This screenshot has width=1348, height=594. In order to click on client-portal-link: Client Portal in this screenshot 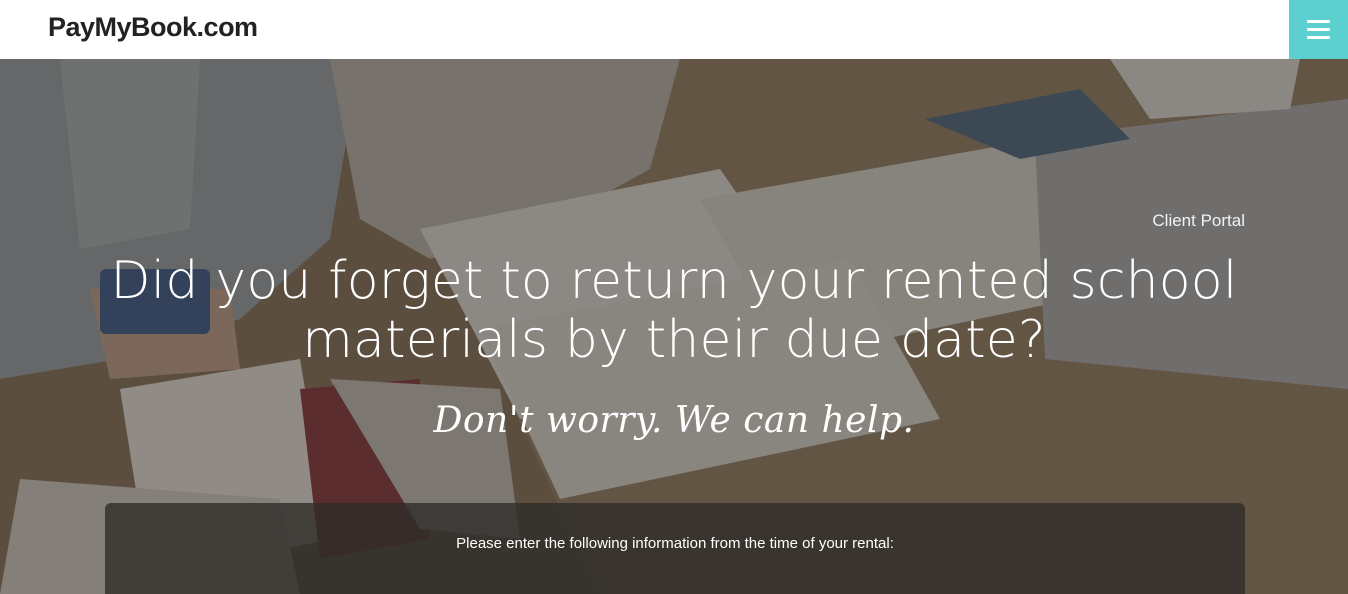, I will do `click(1198, 221)`.